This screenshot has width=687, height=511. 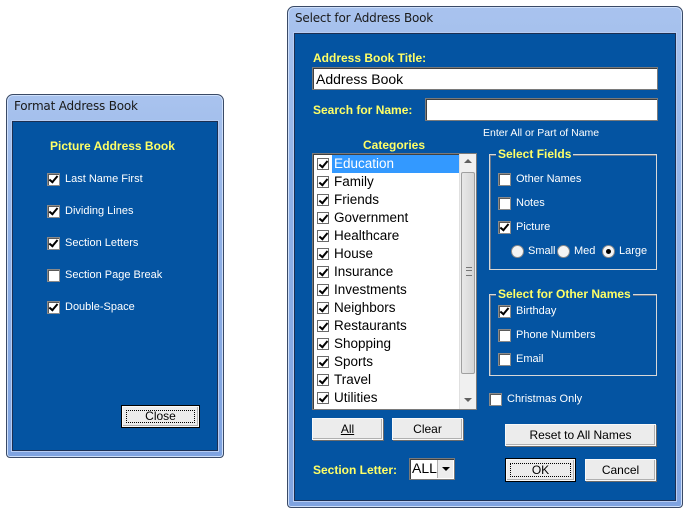 I want to click on category-label: Restaurants, so click(x=370, y=325).